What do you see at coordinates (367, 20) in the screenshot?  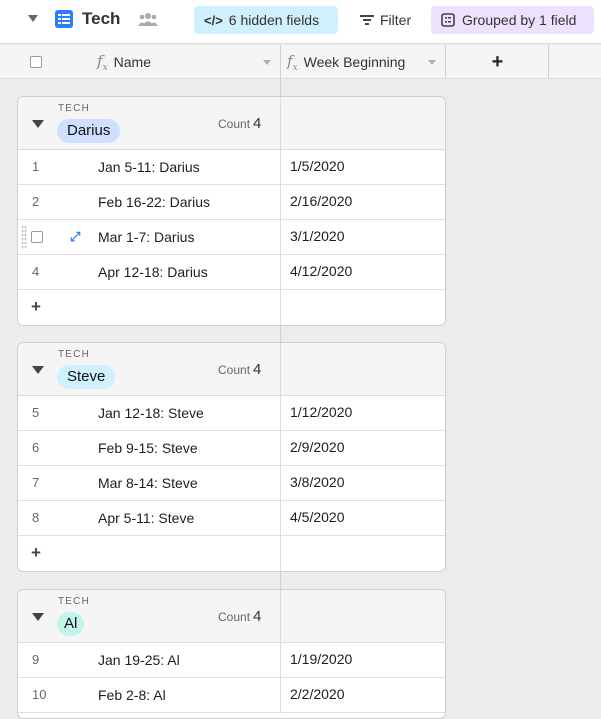 I see `filter-icon` at bounding box center [367, 20].